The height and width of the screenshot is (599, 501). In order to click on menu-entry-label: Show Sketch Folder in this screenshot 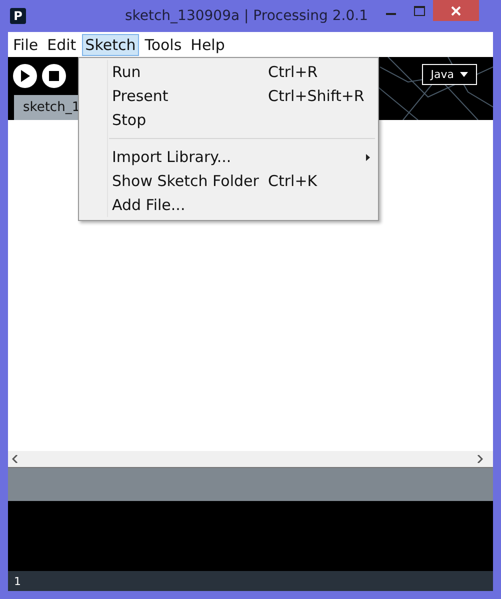, I will do `click(186, 181)`.